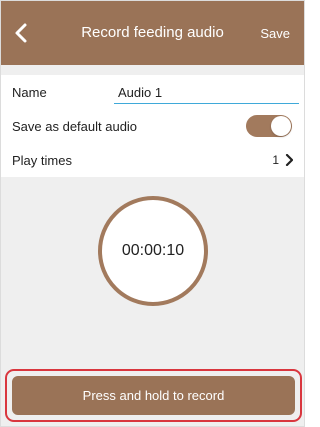 The height and width of the screenshot is (427, 320). Describe the element at coordinates (29, 92) in the screenshot. I see `name-label: Name` at that location.